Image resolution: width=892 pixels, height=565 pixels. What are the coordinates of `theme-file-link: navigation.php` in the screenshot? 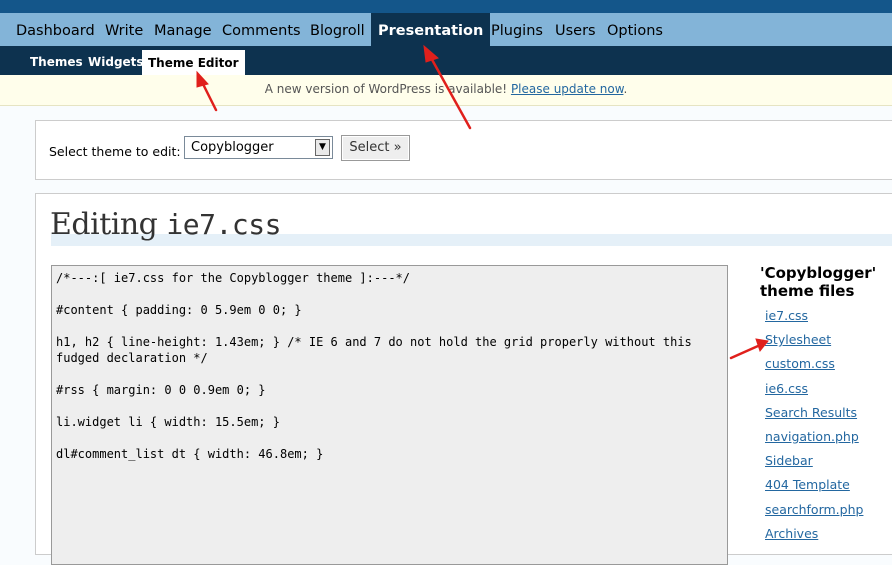 It's located at (814, 440).